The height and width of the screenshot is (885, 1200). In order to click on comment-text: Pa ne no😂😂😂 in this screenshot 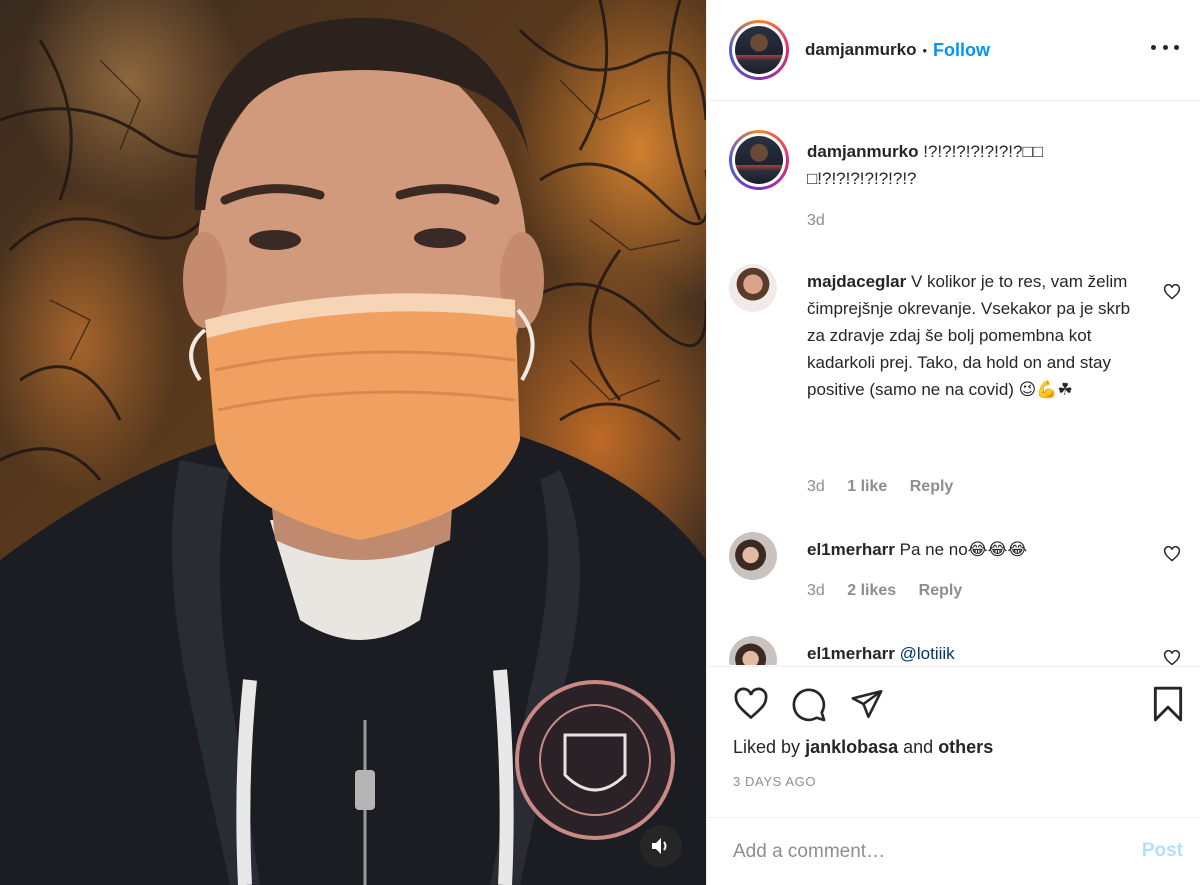, I will do `click(963, 549)`.